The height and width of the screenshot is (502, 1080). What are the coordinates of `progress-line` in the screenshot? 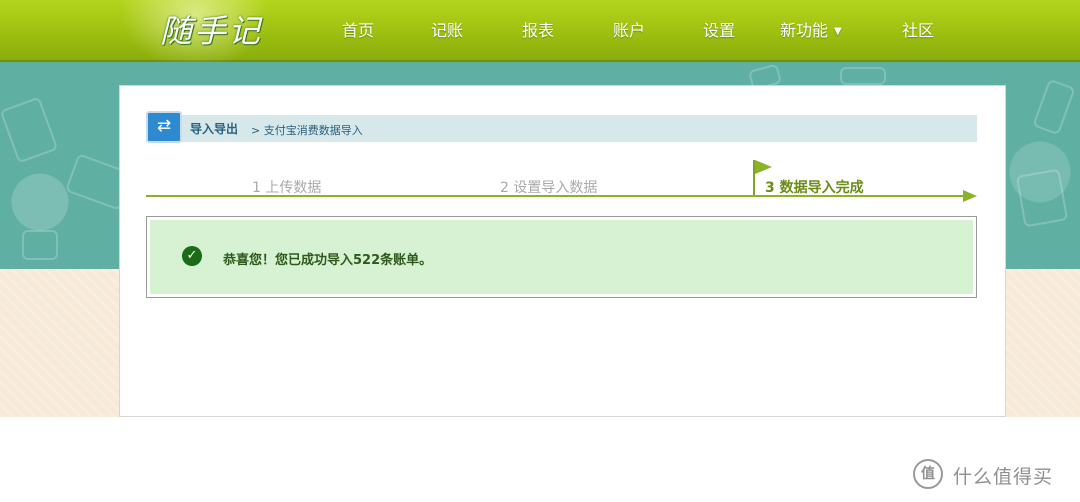 It's located at (556, 196).